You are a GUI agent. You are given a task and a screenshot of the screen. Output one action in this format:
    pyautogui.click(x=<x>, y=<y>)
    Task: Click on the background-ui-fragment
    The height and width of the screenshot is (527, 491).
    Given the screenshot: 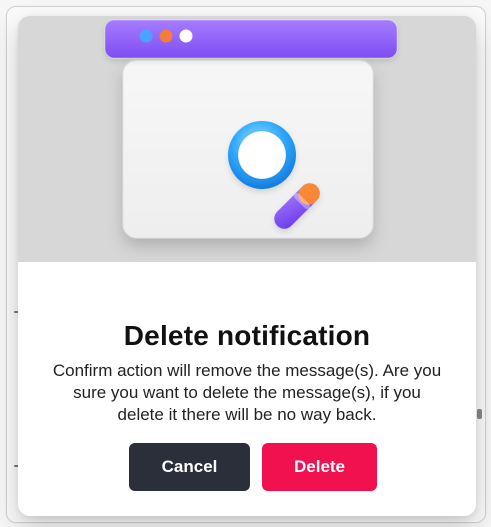 What is the action you would take?
    pyautogui.click(x=479, y=414)
    